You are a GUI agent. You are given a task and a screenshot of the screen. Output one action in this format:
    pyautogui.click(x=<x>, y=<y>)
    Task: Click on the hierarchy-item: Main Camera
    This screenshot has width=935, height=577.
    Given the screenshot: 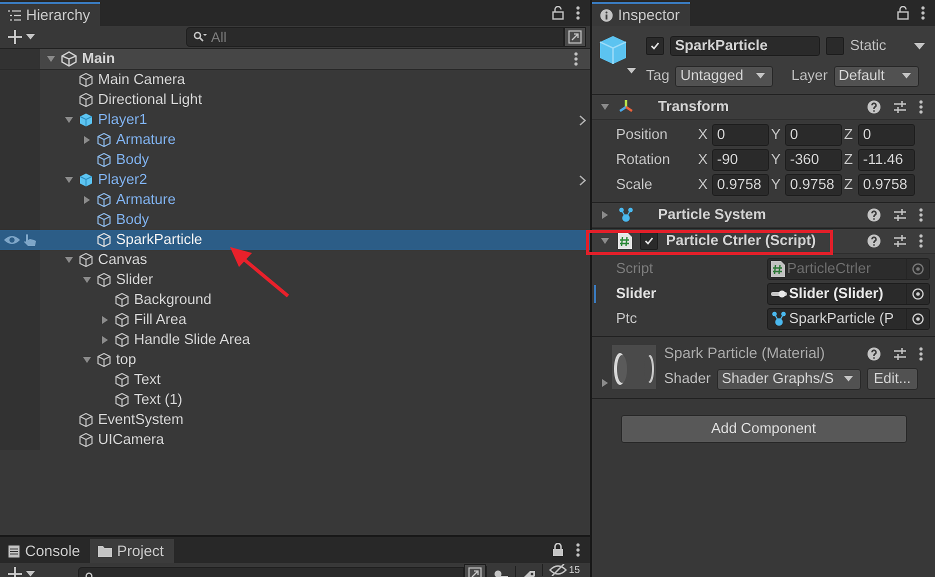 What is the action you would take?
    pyautogui.click(x=295, y=80)
    